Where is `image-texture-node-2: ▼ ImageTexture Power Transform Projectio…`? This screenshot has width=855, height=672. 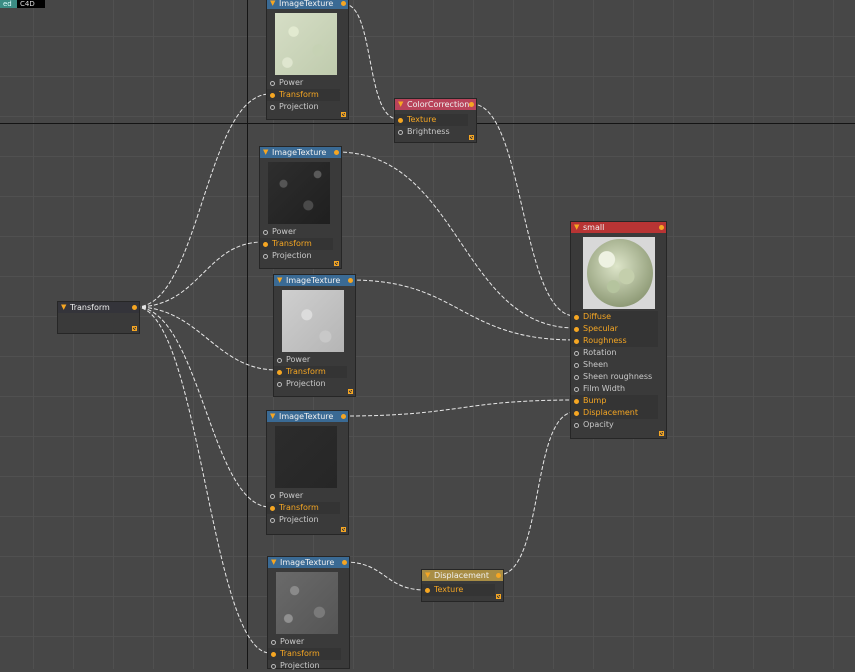 image-texture-node-2: ▼ ImageTexture Power Transform Projectio… is located at coordinates (300, 207).